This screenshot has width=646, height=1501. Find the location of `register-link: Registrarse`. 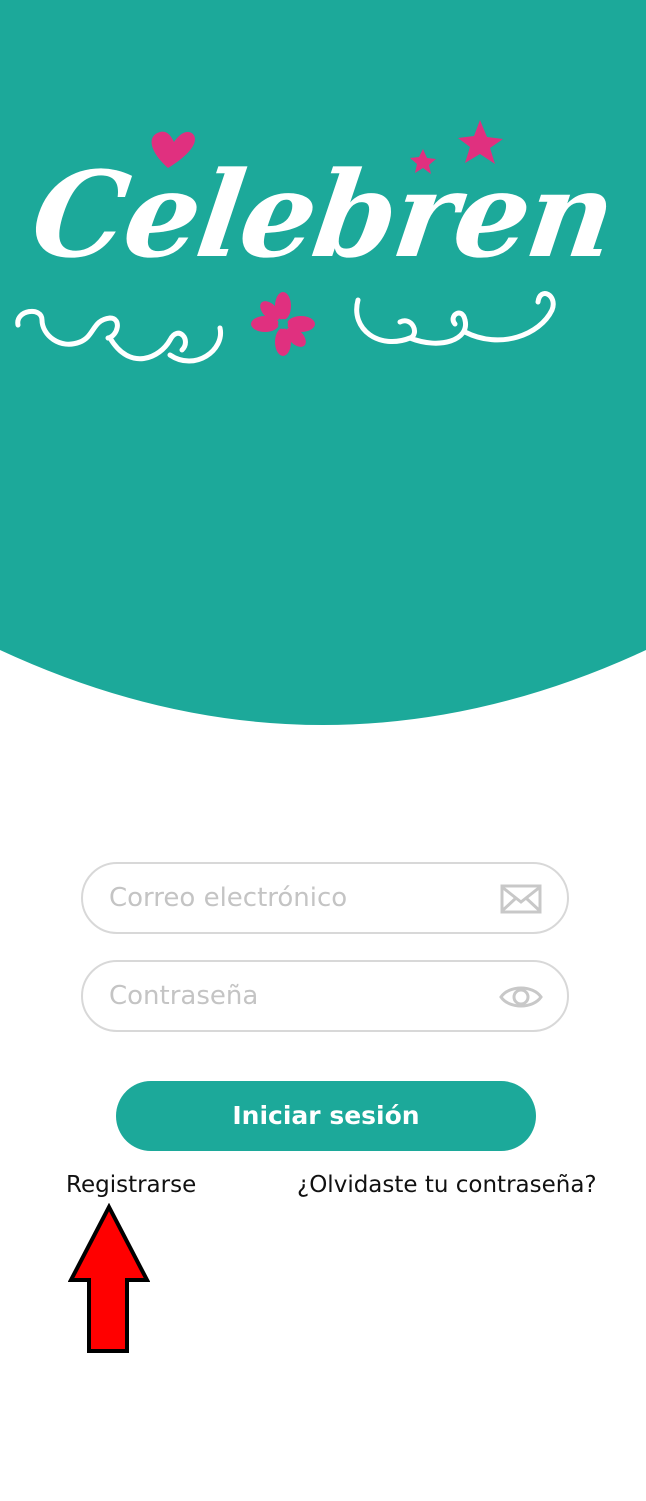

register-link: Registrarse is located at coordinates (131, 1185).